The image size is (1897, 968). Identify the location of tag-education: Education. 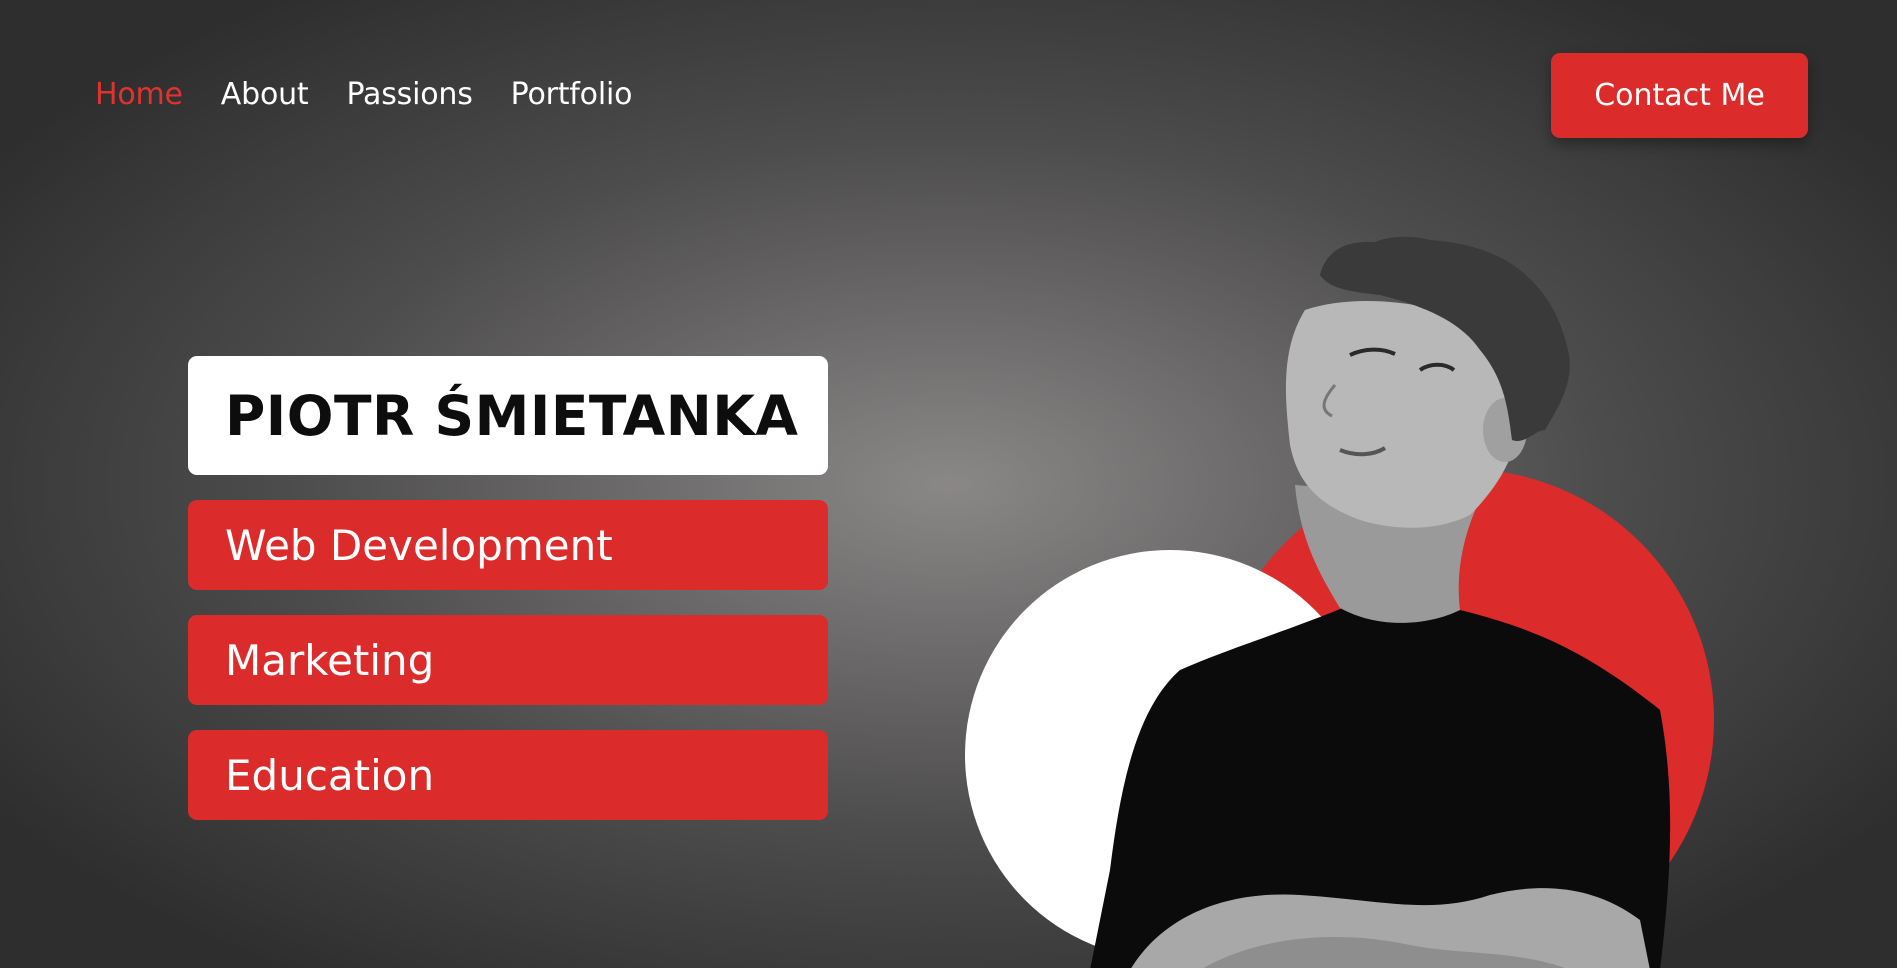
(508, 775).